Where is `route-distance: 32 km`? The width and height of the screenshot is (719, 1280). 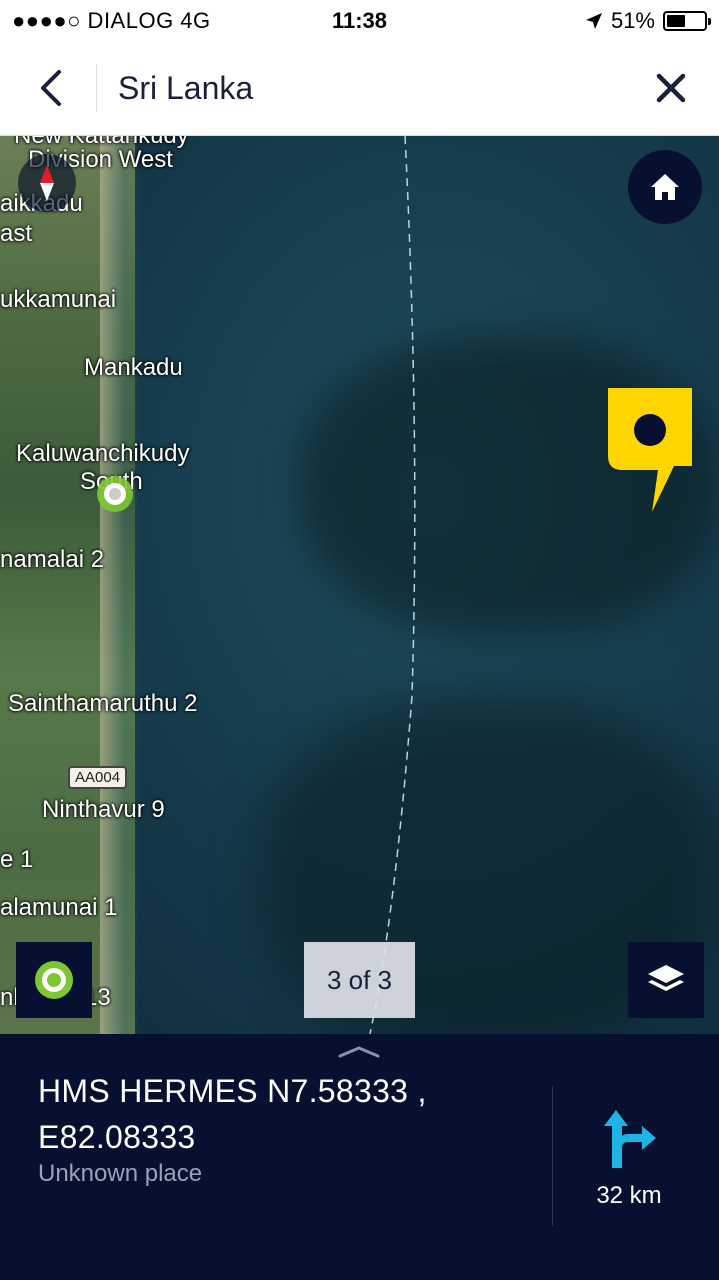 route-distance: 32 km is located at coordinates (629, 1195).